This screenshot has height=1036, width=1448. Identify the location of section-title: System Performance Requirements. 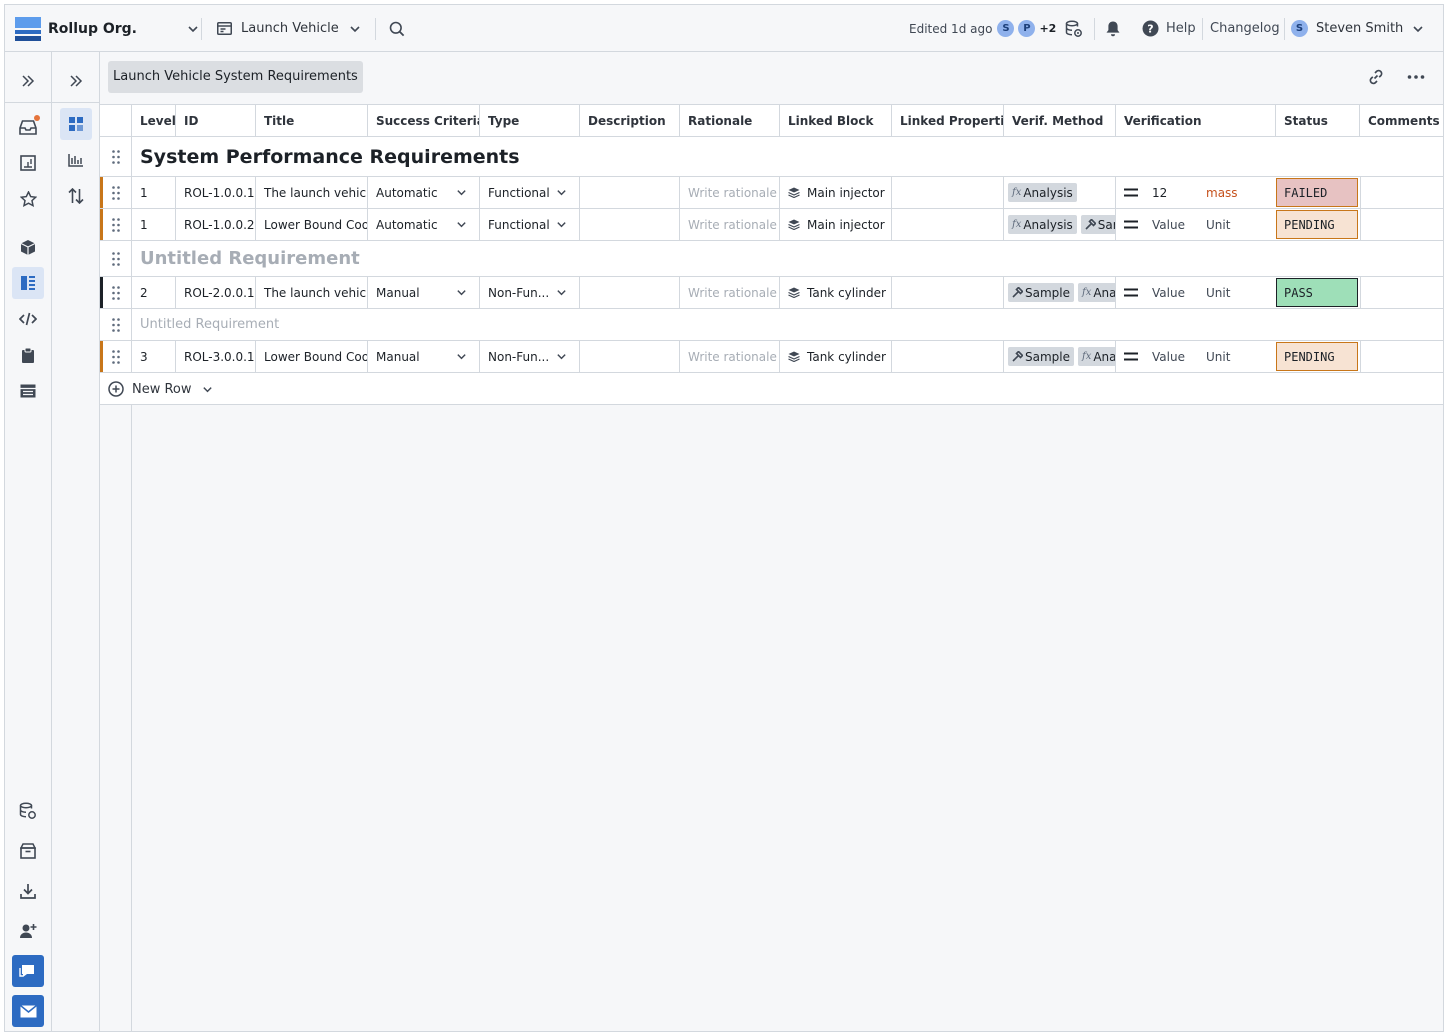
(330, 157).